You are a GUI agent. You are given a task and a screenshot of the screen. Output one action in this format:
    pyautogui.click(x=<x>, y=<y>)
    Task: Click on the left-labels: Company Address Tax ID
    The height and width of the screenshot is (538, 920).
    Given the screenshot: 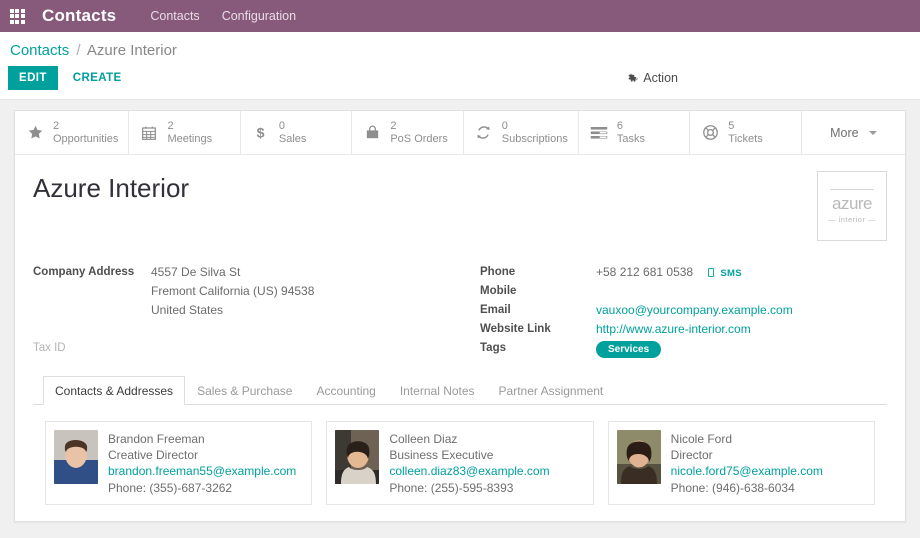 What is the action you would take?
    pyautogui.click(x=92, y=310)
    